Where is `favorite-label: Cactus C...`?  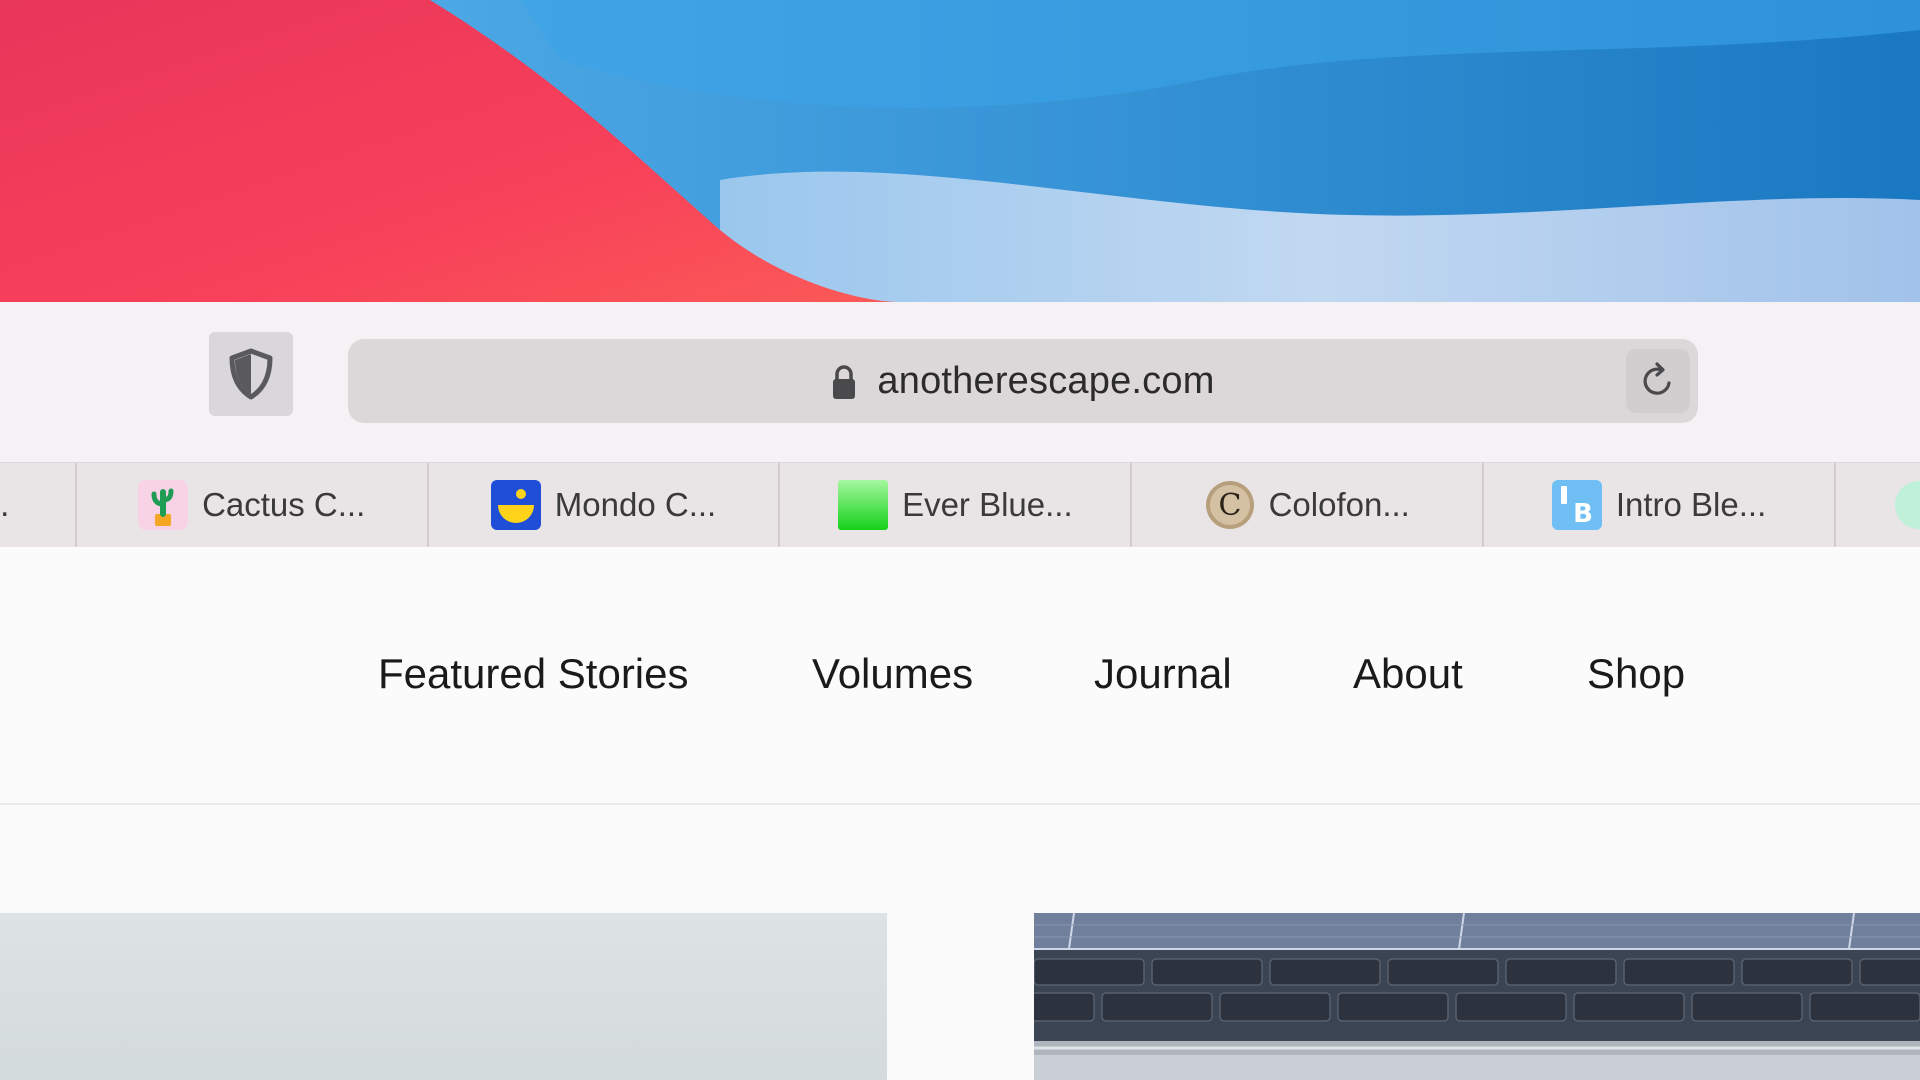
favorite-label: Cactus C... is located at coordinates (284, 504).